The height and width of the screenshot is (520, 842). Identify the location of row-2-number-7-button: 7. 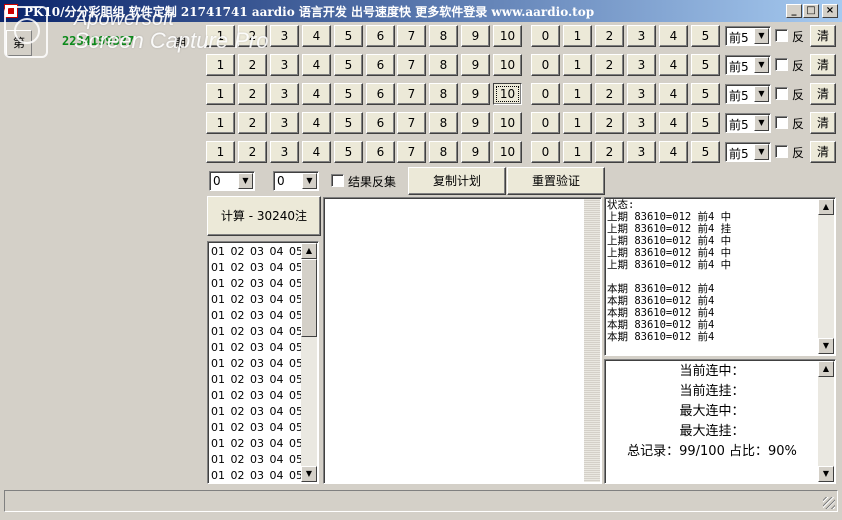
(411, 65).